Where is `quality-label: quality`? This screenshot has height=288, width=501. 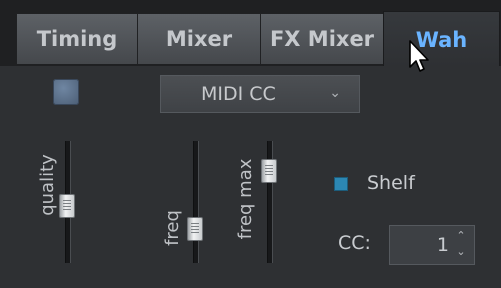 quality-label: quality is located at coordinates (47, 185).